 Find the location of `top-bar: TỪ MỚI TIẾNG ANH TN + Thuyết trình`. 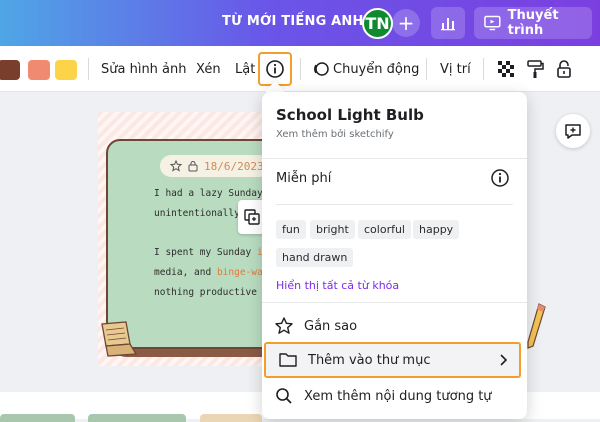

top-bar: TỪ MỚI TIẾNG ANH TN + Thuyết trình is located at coordinates (300, 23).